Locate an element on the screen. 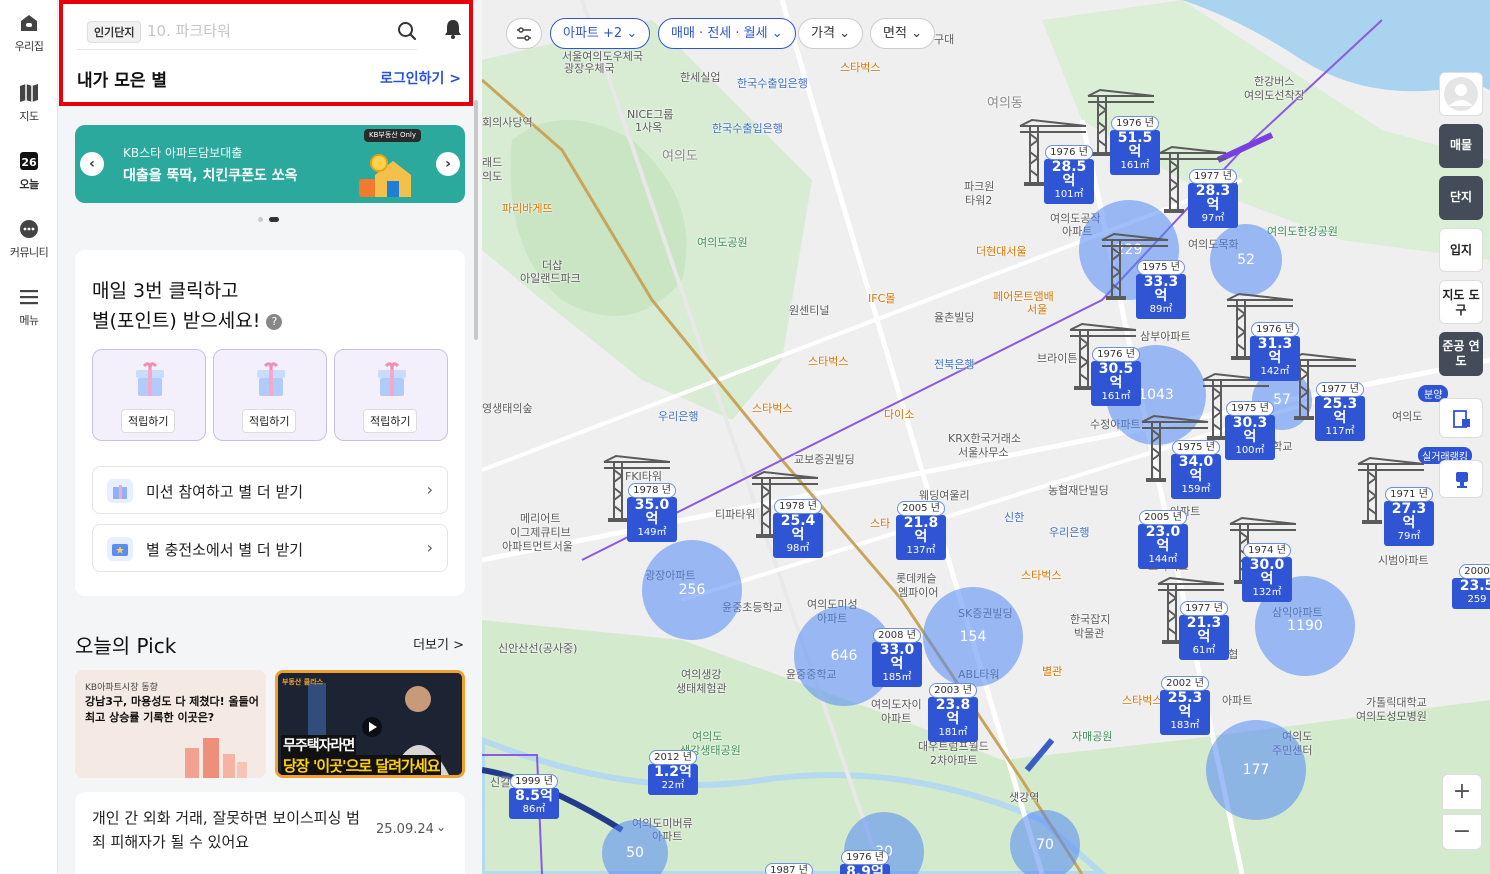  map-poi-label: 한세실업 is located at coordinates (700, 77).